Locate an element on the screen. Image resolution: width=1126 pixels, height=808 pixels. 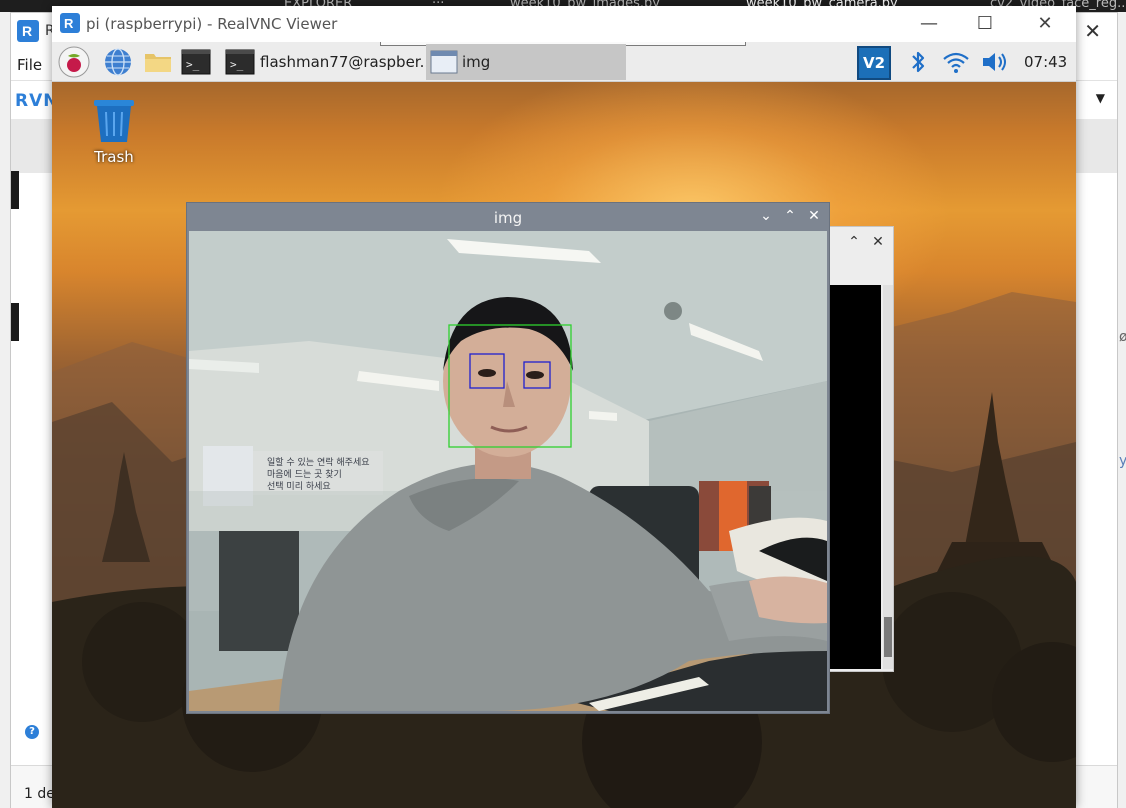
wifi-icon is located at coordinates (956, 62).